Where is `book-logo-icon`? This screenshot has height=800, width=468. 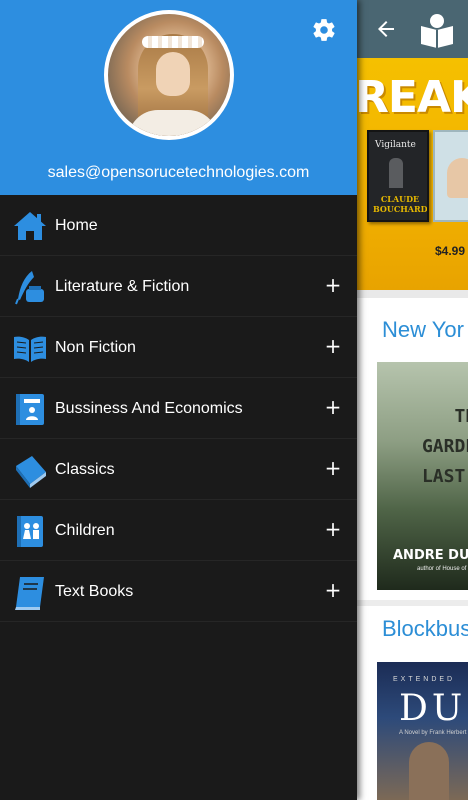 book-logo-icon is located at coordinates (437, 31).